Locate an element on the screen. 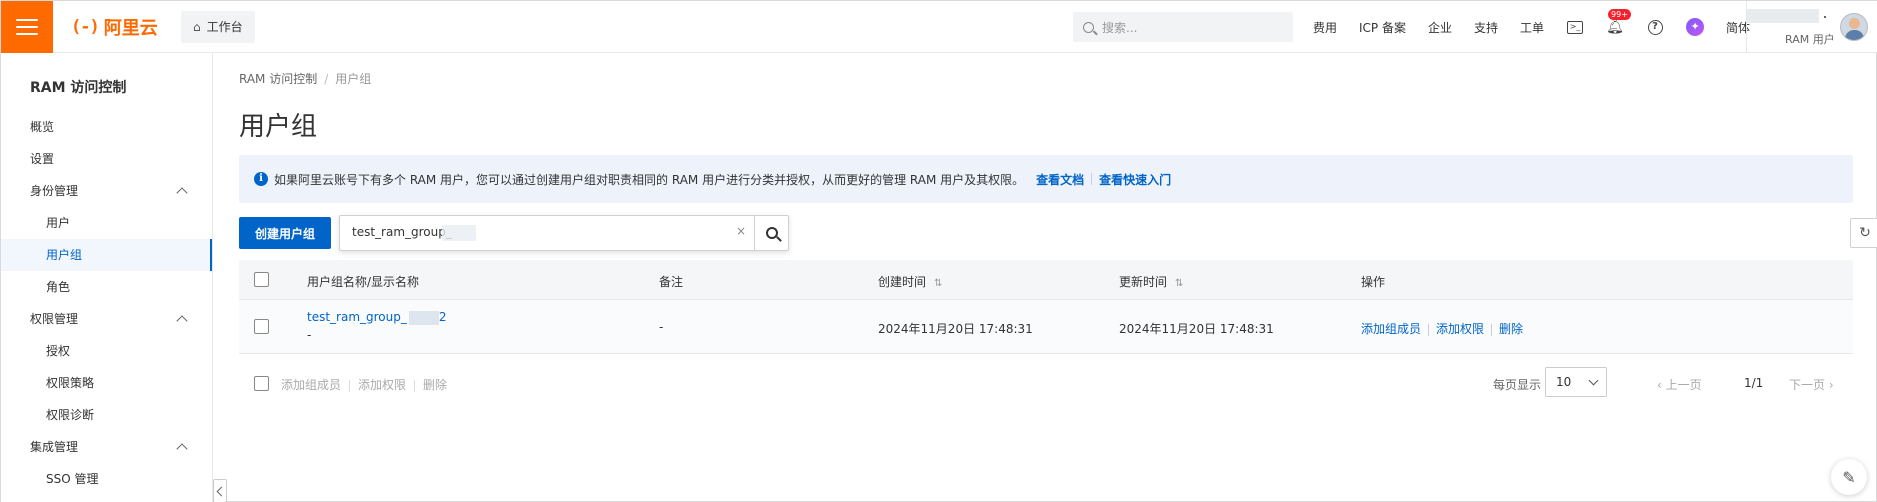  col-remark: 备注 is located at coordinates (671, 282).